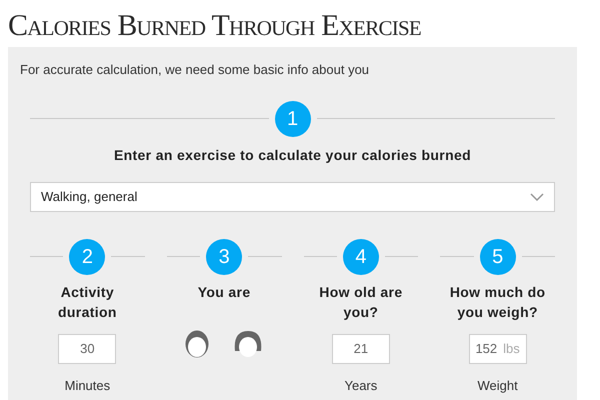 This screenshot has height=400, width=600. What do you see at coordinates (511, 349) in the screenshot?
I see `unit-label: lbs` at bounding box center [511, 349].